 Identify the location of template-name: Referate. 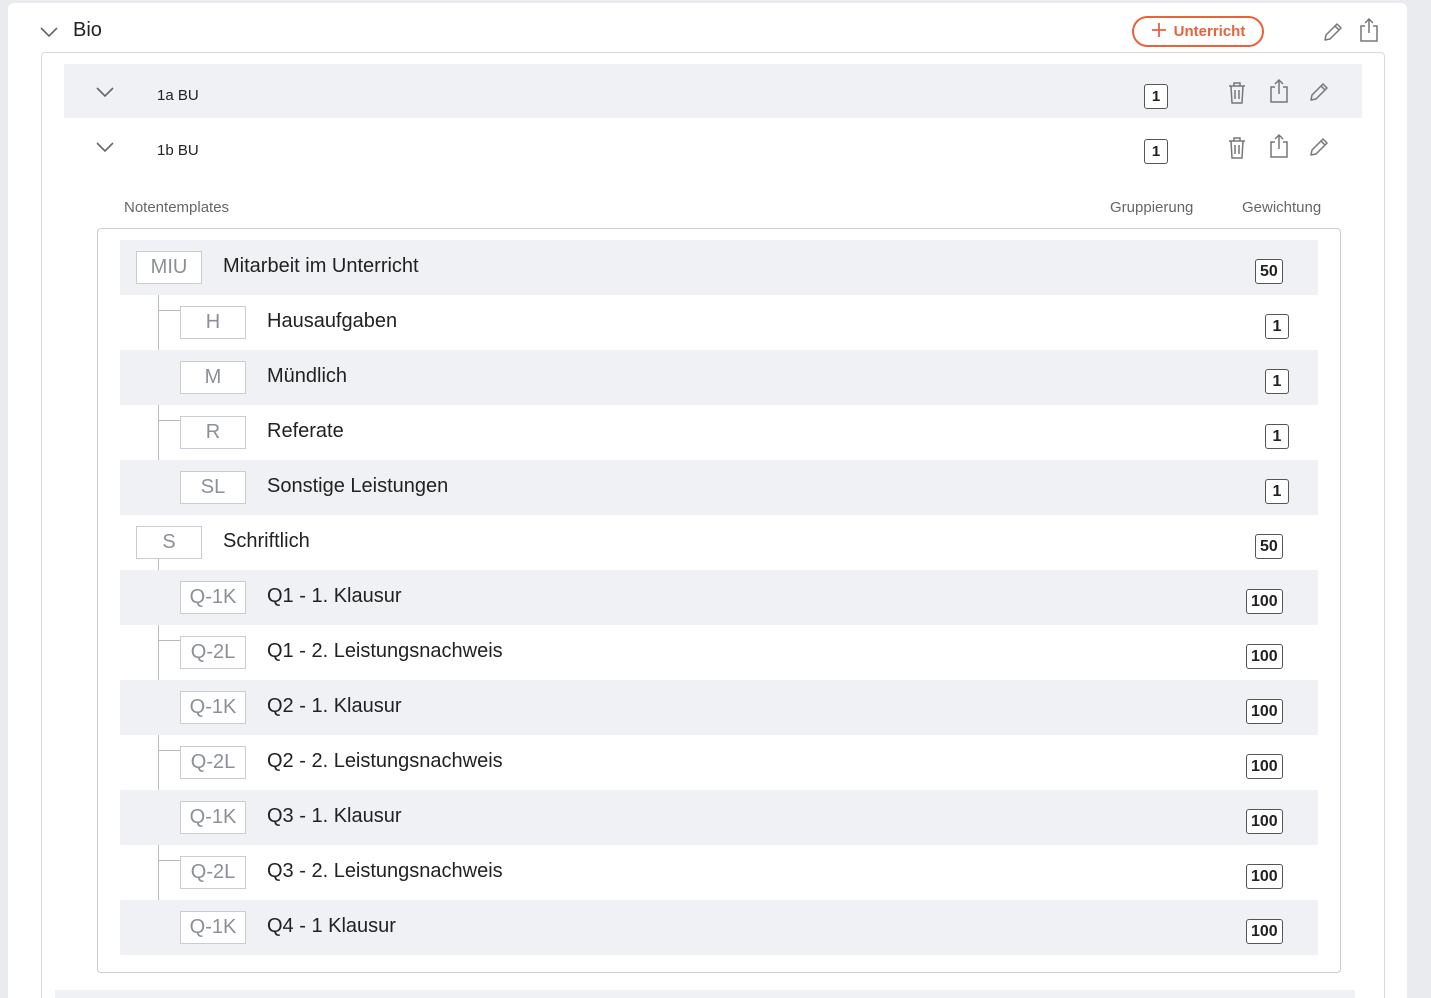
(305, 431).